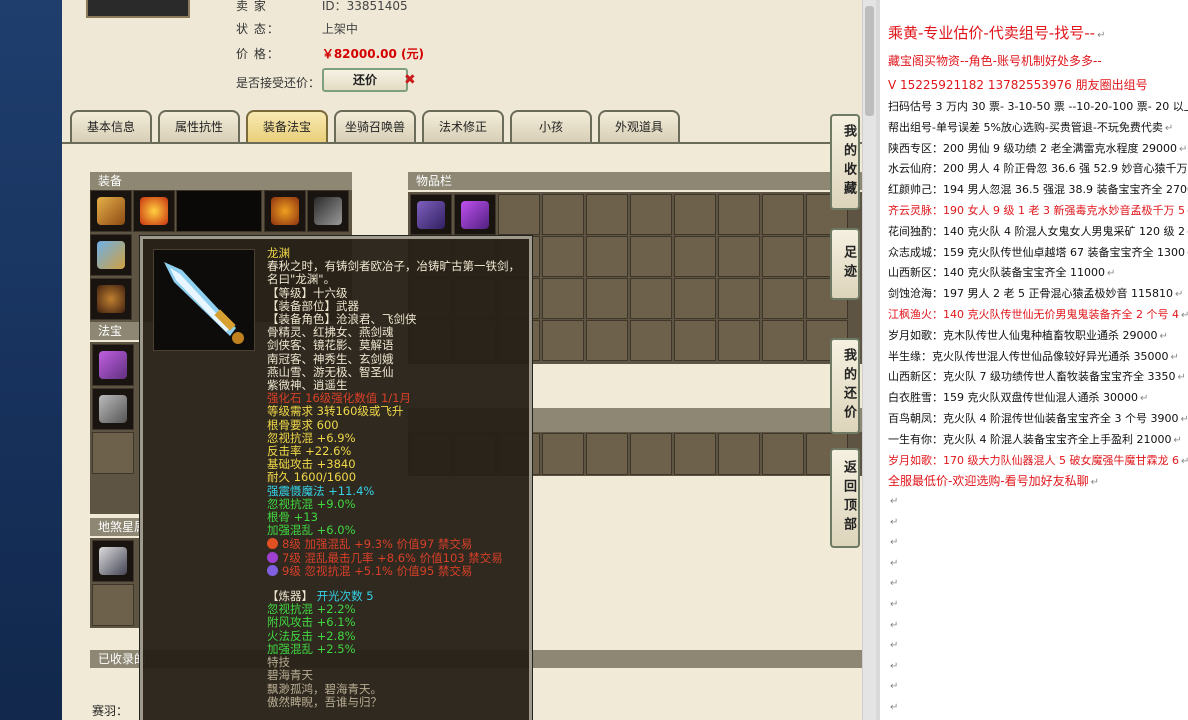 Image resolution: width=1188 pixels, height=720 pixels. What do you see at coordinates (204, 300) in the screenshot?
I see `weapon-image` at bounding box center [204, 300].